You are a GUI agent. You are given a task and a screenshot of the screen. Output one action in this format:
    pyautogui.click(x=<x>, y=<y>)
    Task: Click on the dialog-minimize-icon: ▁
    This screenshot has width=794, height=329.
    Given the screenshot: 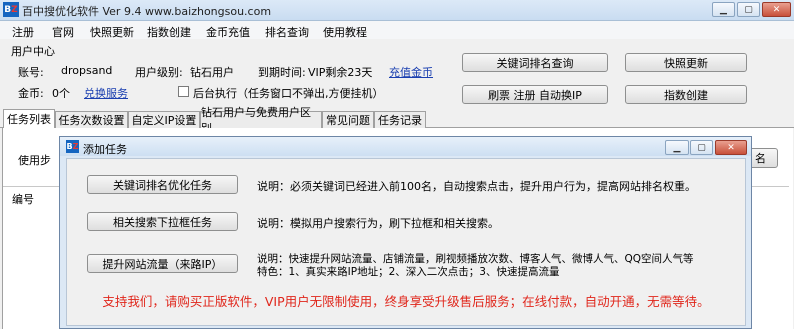 What is the action you would take?
    pyautogui.click(x=677, y=147)
    